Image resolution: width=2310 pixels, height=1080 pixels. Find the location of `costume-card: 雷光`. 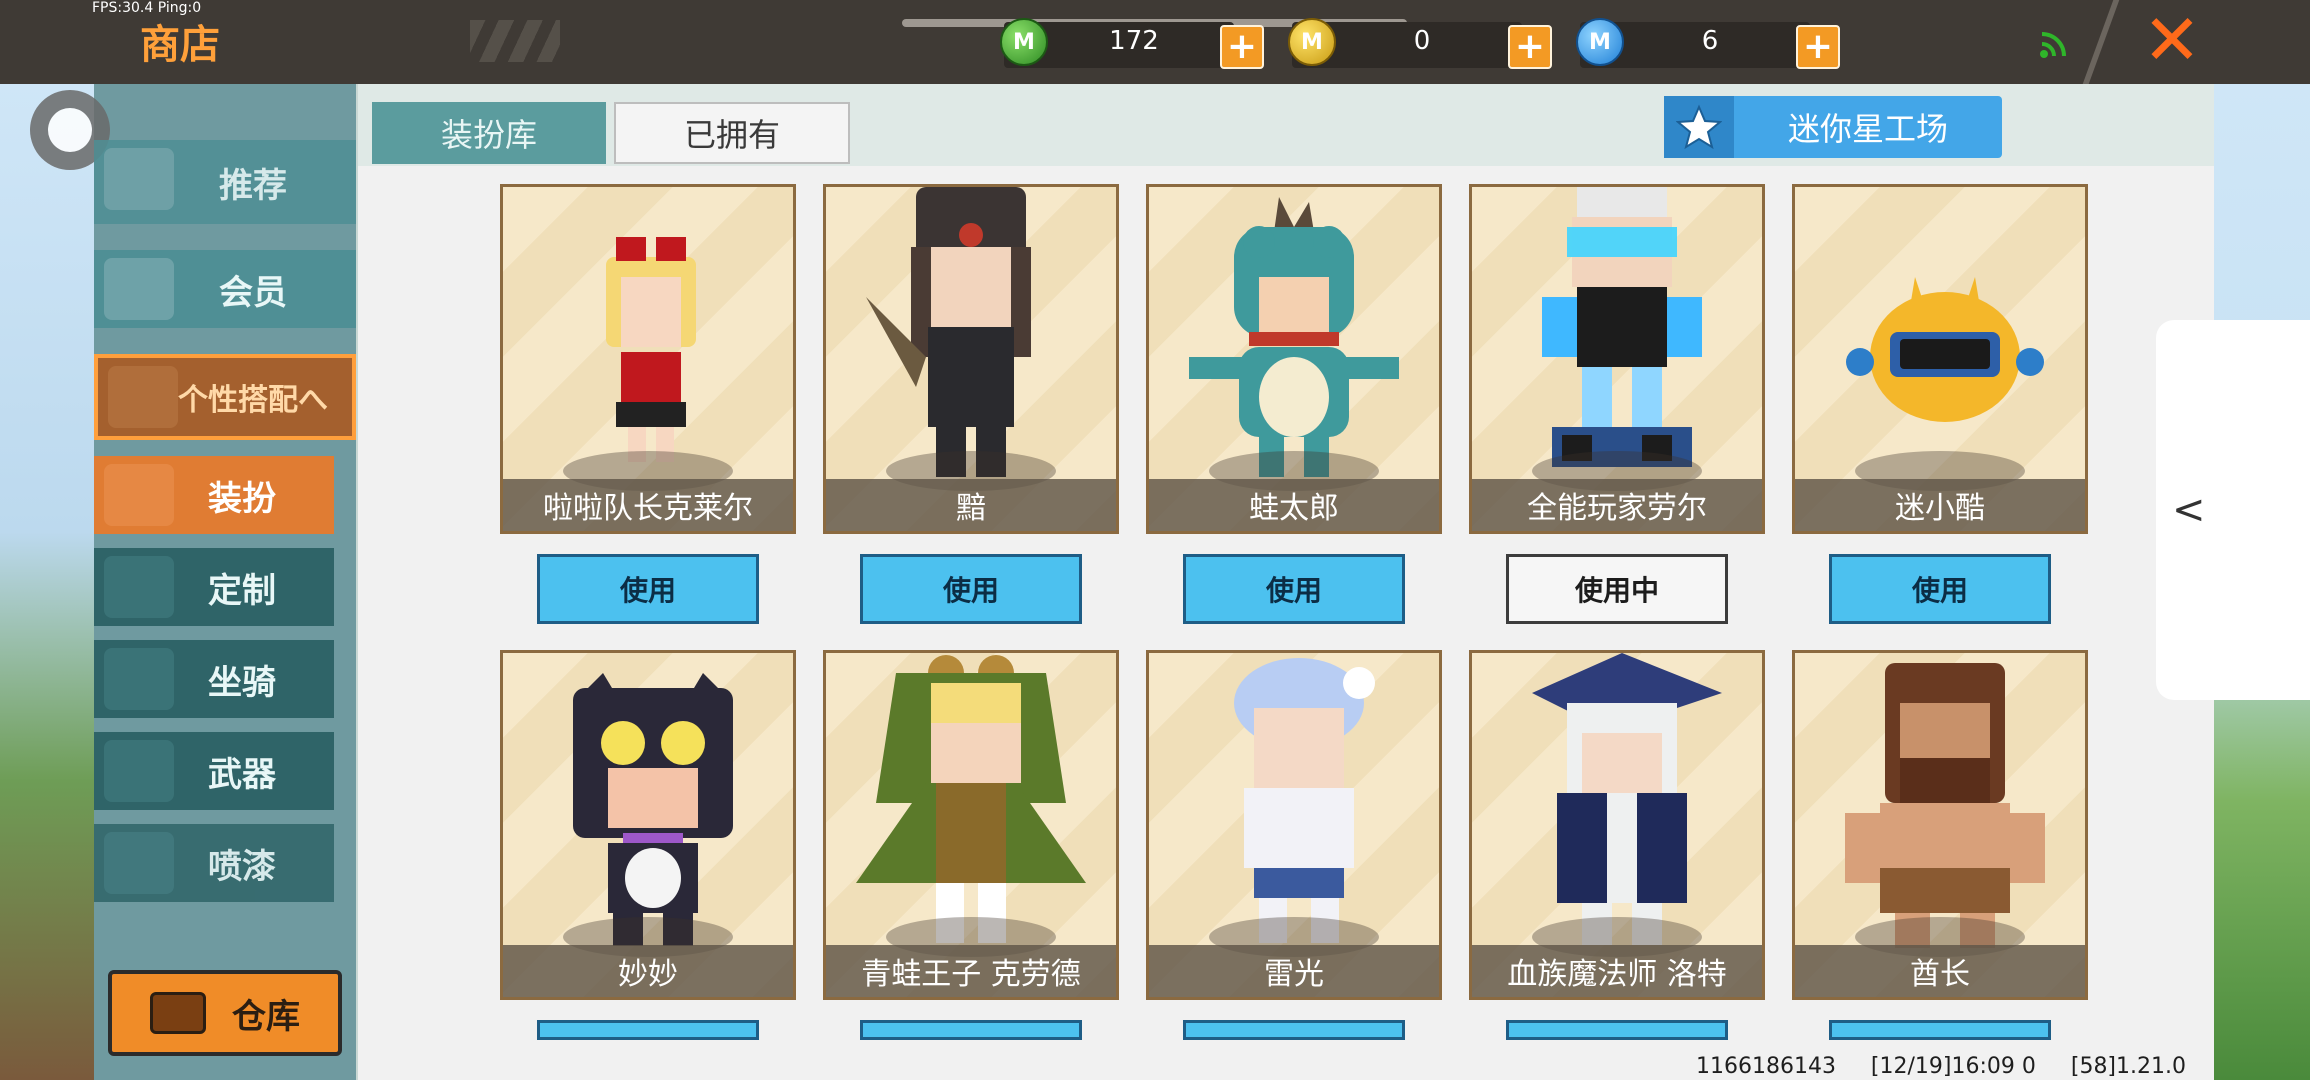

costume-card: 雷光 is located at coordinates (1294, 825).